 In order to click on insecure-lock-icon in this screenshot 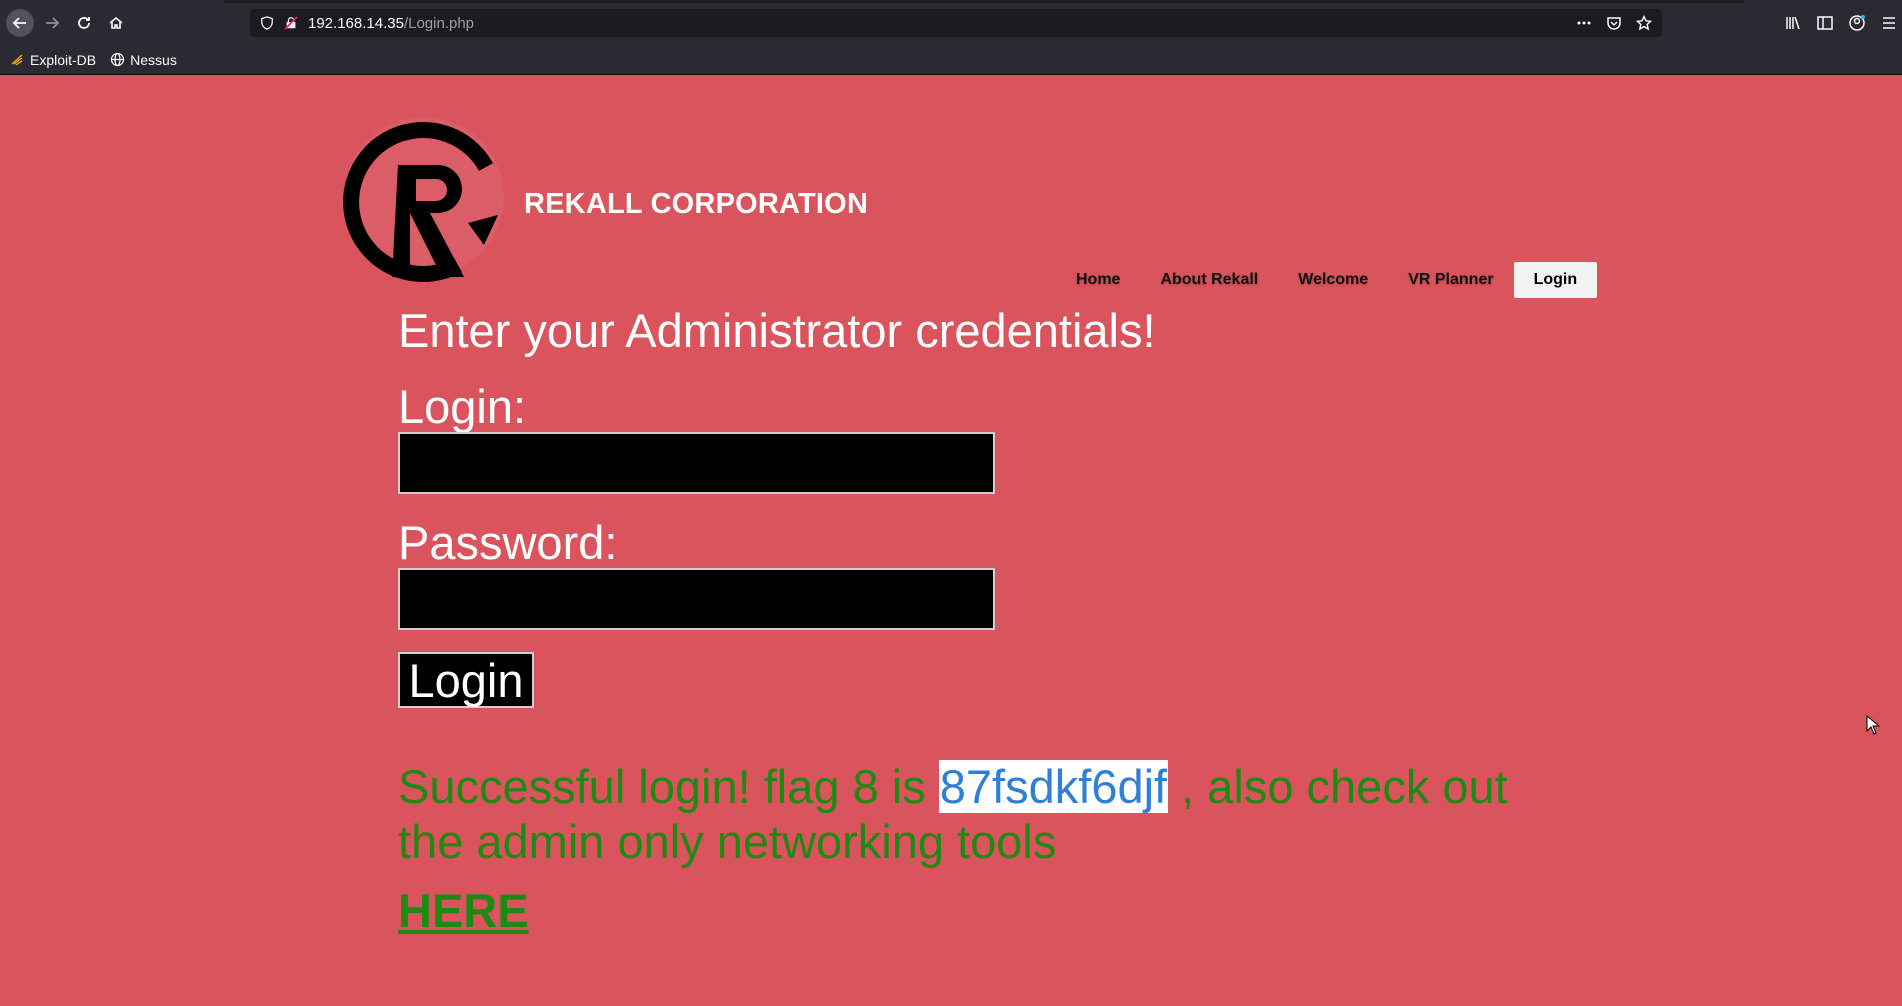, I will do `click(292, 23)`.